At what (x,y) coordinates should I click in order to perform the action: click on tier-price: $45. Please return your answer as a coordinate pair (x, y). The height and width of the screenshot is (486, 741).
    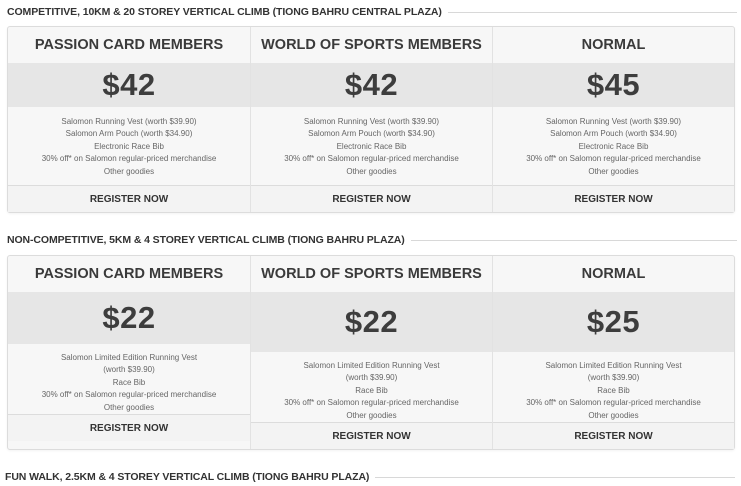
    Looking at the image, I should click on (613, 85).